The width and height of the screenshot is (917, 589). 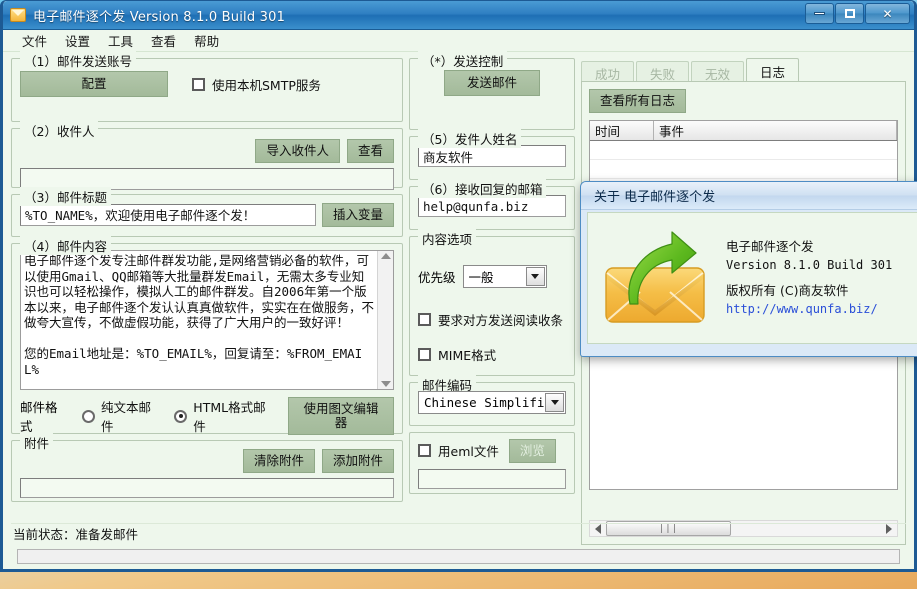 I want to click on sender-name-input: 商友软件, so click(x=492, y=156).